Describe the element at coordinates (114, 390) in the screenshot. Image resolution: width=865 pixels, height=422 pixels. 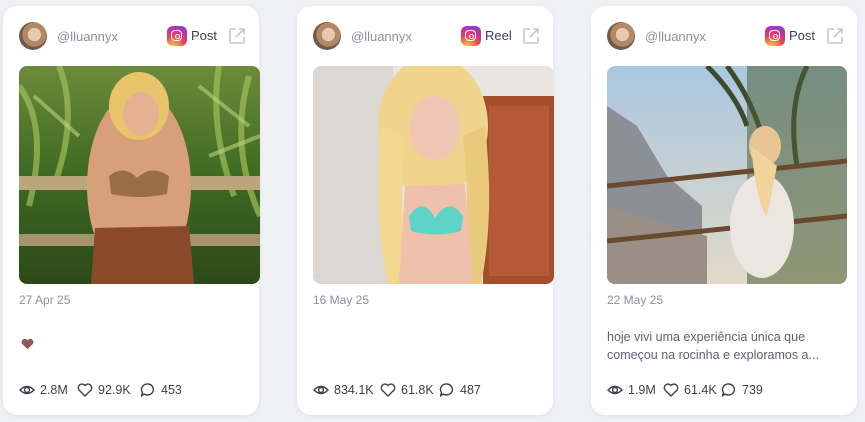
I see `likes-count: 92.9K` at that location.